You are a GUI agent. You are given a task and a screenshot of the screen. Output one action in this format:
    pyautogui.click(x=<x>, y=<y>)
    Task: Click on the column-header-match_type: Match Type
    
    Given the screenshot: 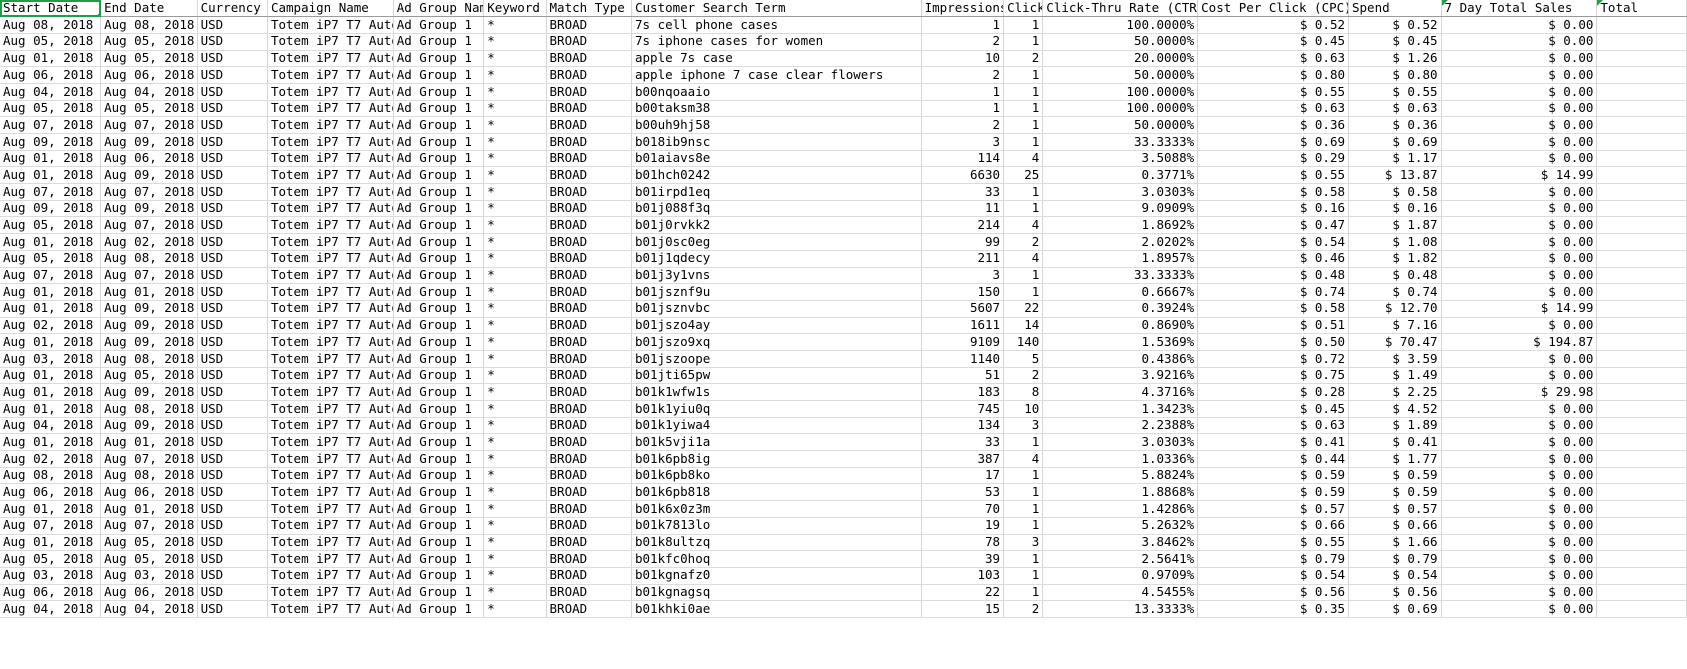 What is the action you would take?
    pyautogui.click(x=589, y=9)
    